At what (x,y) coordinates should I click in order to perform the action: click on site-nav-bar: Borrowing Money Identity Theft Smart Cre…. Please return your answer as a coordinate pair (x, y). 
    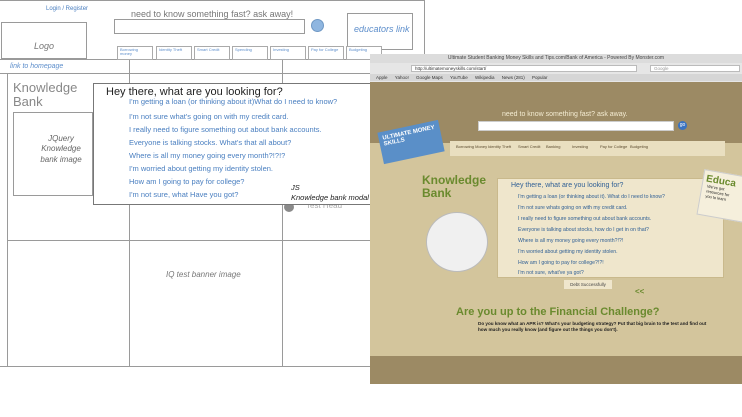
    Looking at the image, I should click on (587, 148).